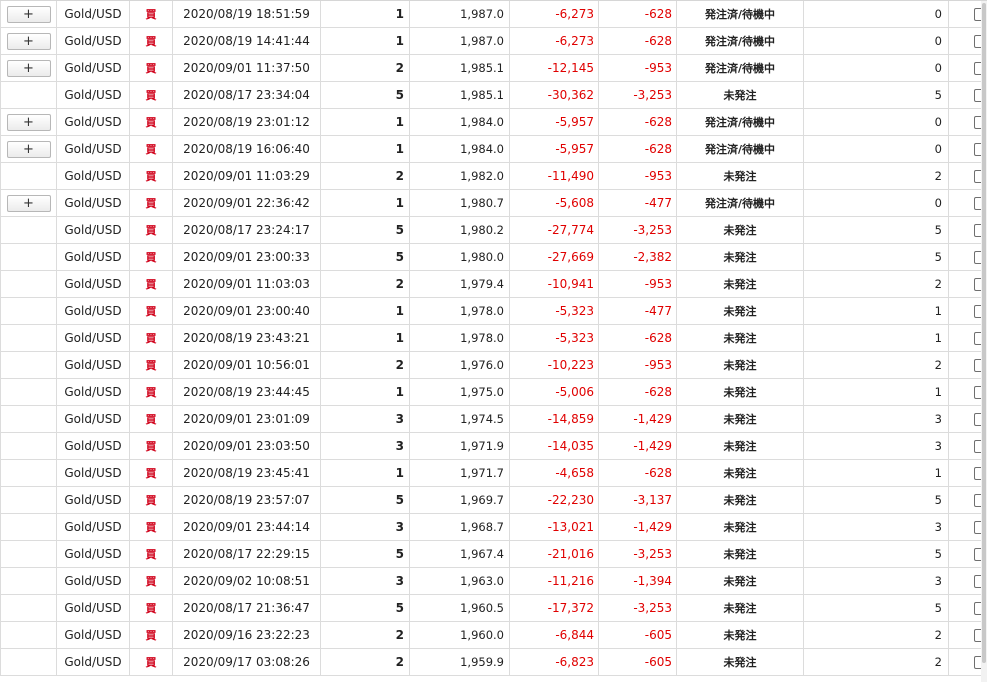 The width and height of the screenshot is (987, 682). What do you see at coordinates (876, 338) in the screenshot?
I see `count-value: 1` at bounding box center [876, 338].